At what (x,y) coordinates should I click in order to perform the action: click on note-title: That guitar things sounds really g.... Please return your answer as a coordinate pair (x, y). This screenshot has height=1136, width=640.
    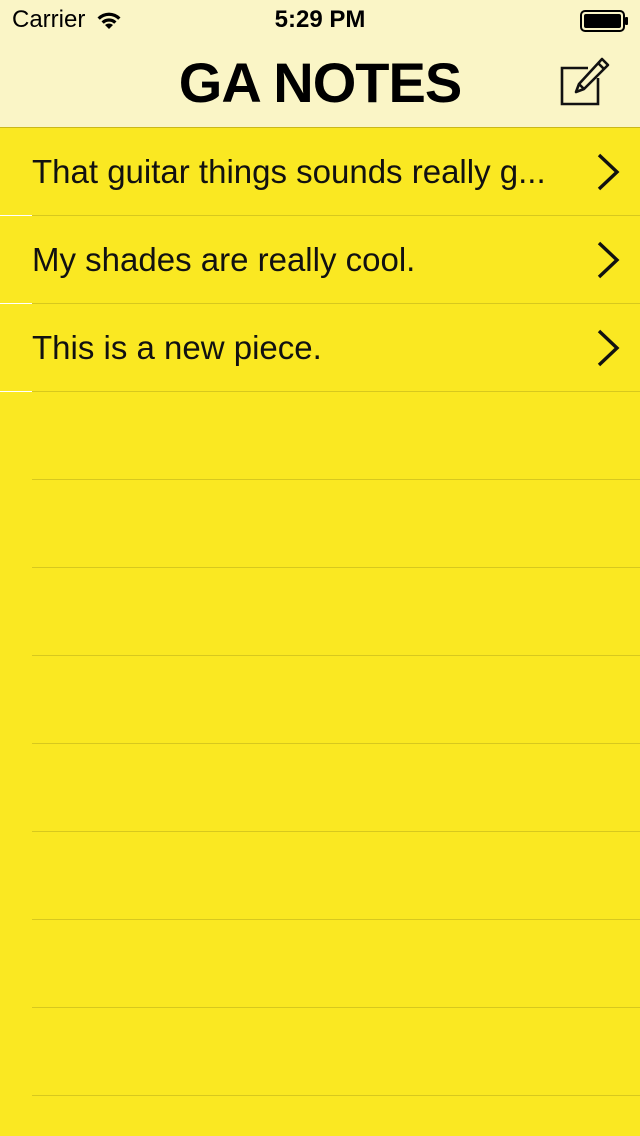
    Looking at the image, I should click on (289, 171).